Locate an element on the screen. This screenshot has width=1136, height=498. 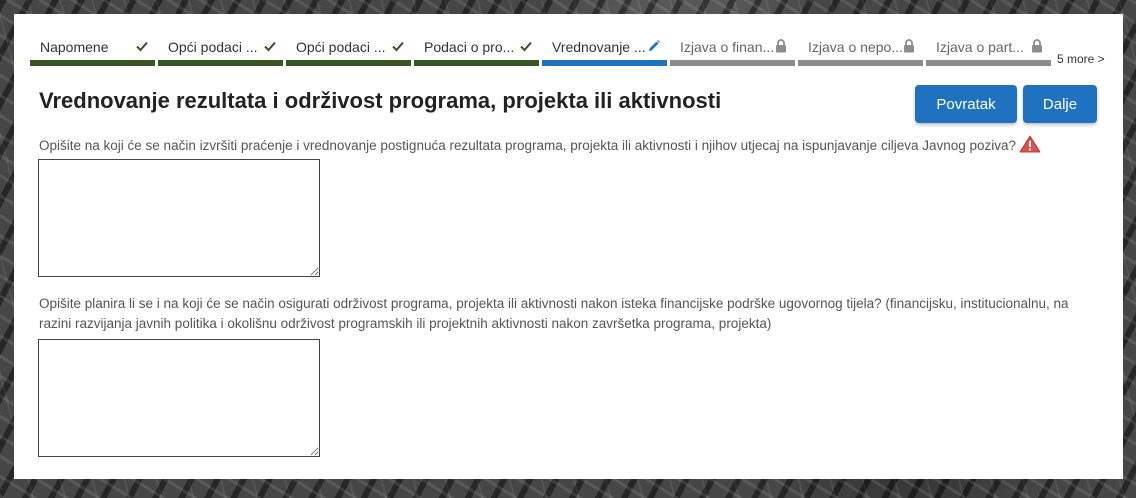
back-button: Povratak is located at coordinates (966, 104).